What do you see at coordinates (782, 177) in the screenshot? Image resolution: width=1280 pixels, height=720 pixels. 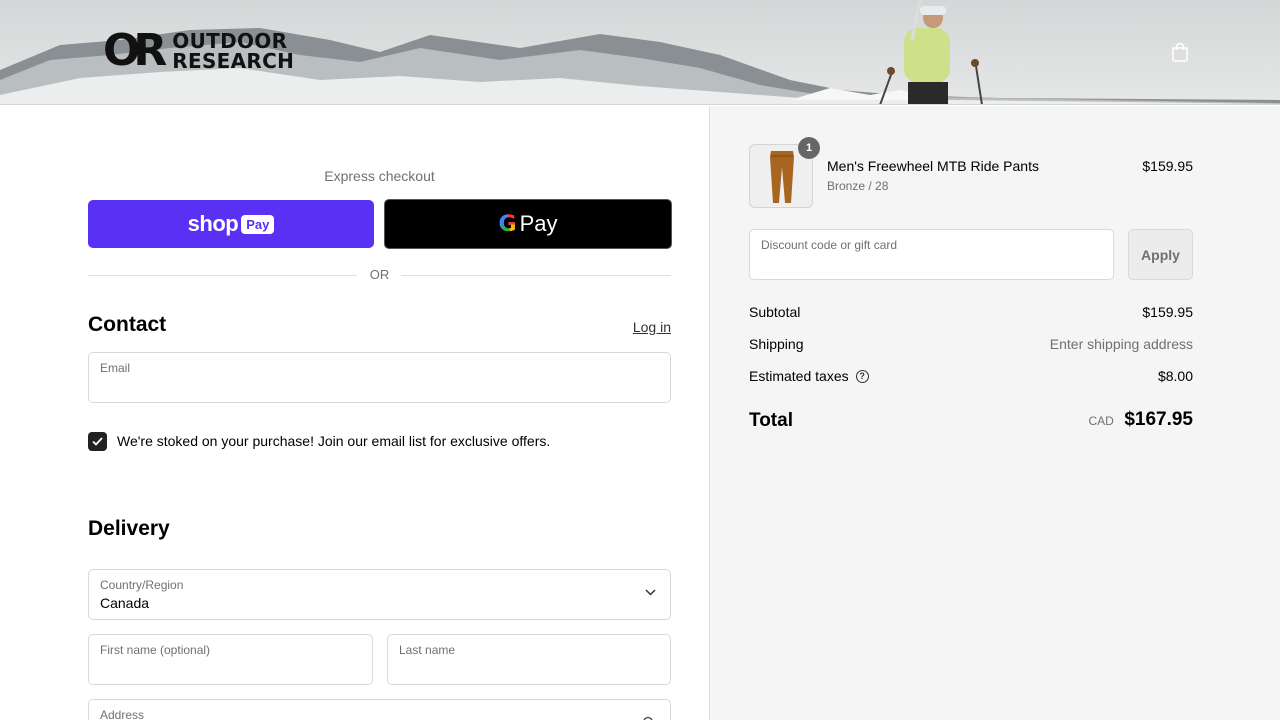 I see `pants-shape` at bounding box center [782, 177].